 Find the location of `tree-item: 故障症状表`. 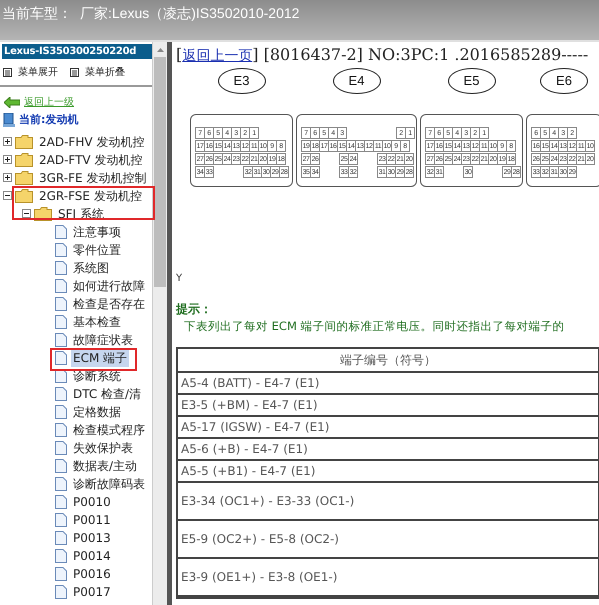

tree-item: 故障症状表 is located at coordinates (103, 339).